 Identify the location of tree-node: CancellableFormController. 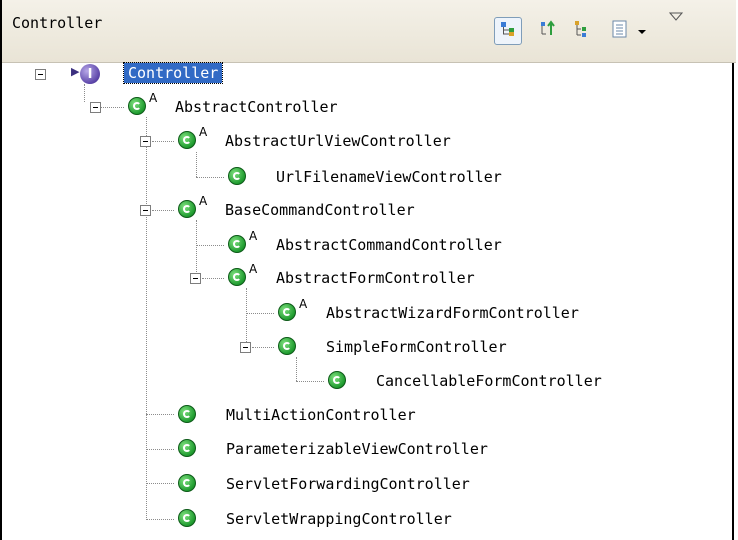
(369, 384).